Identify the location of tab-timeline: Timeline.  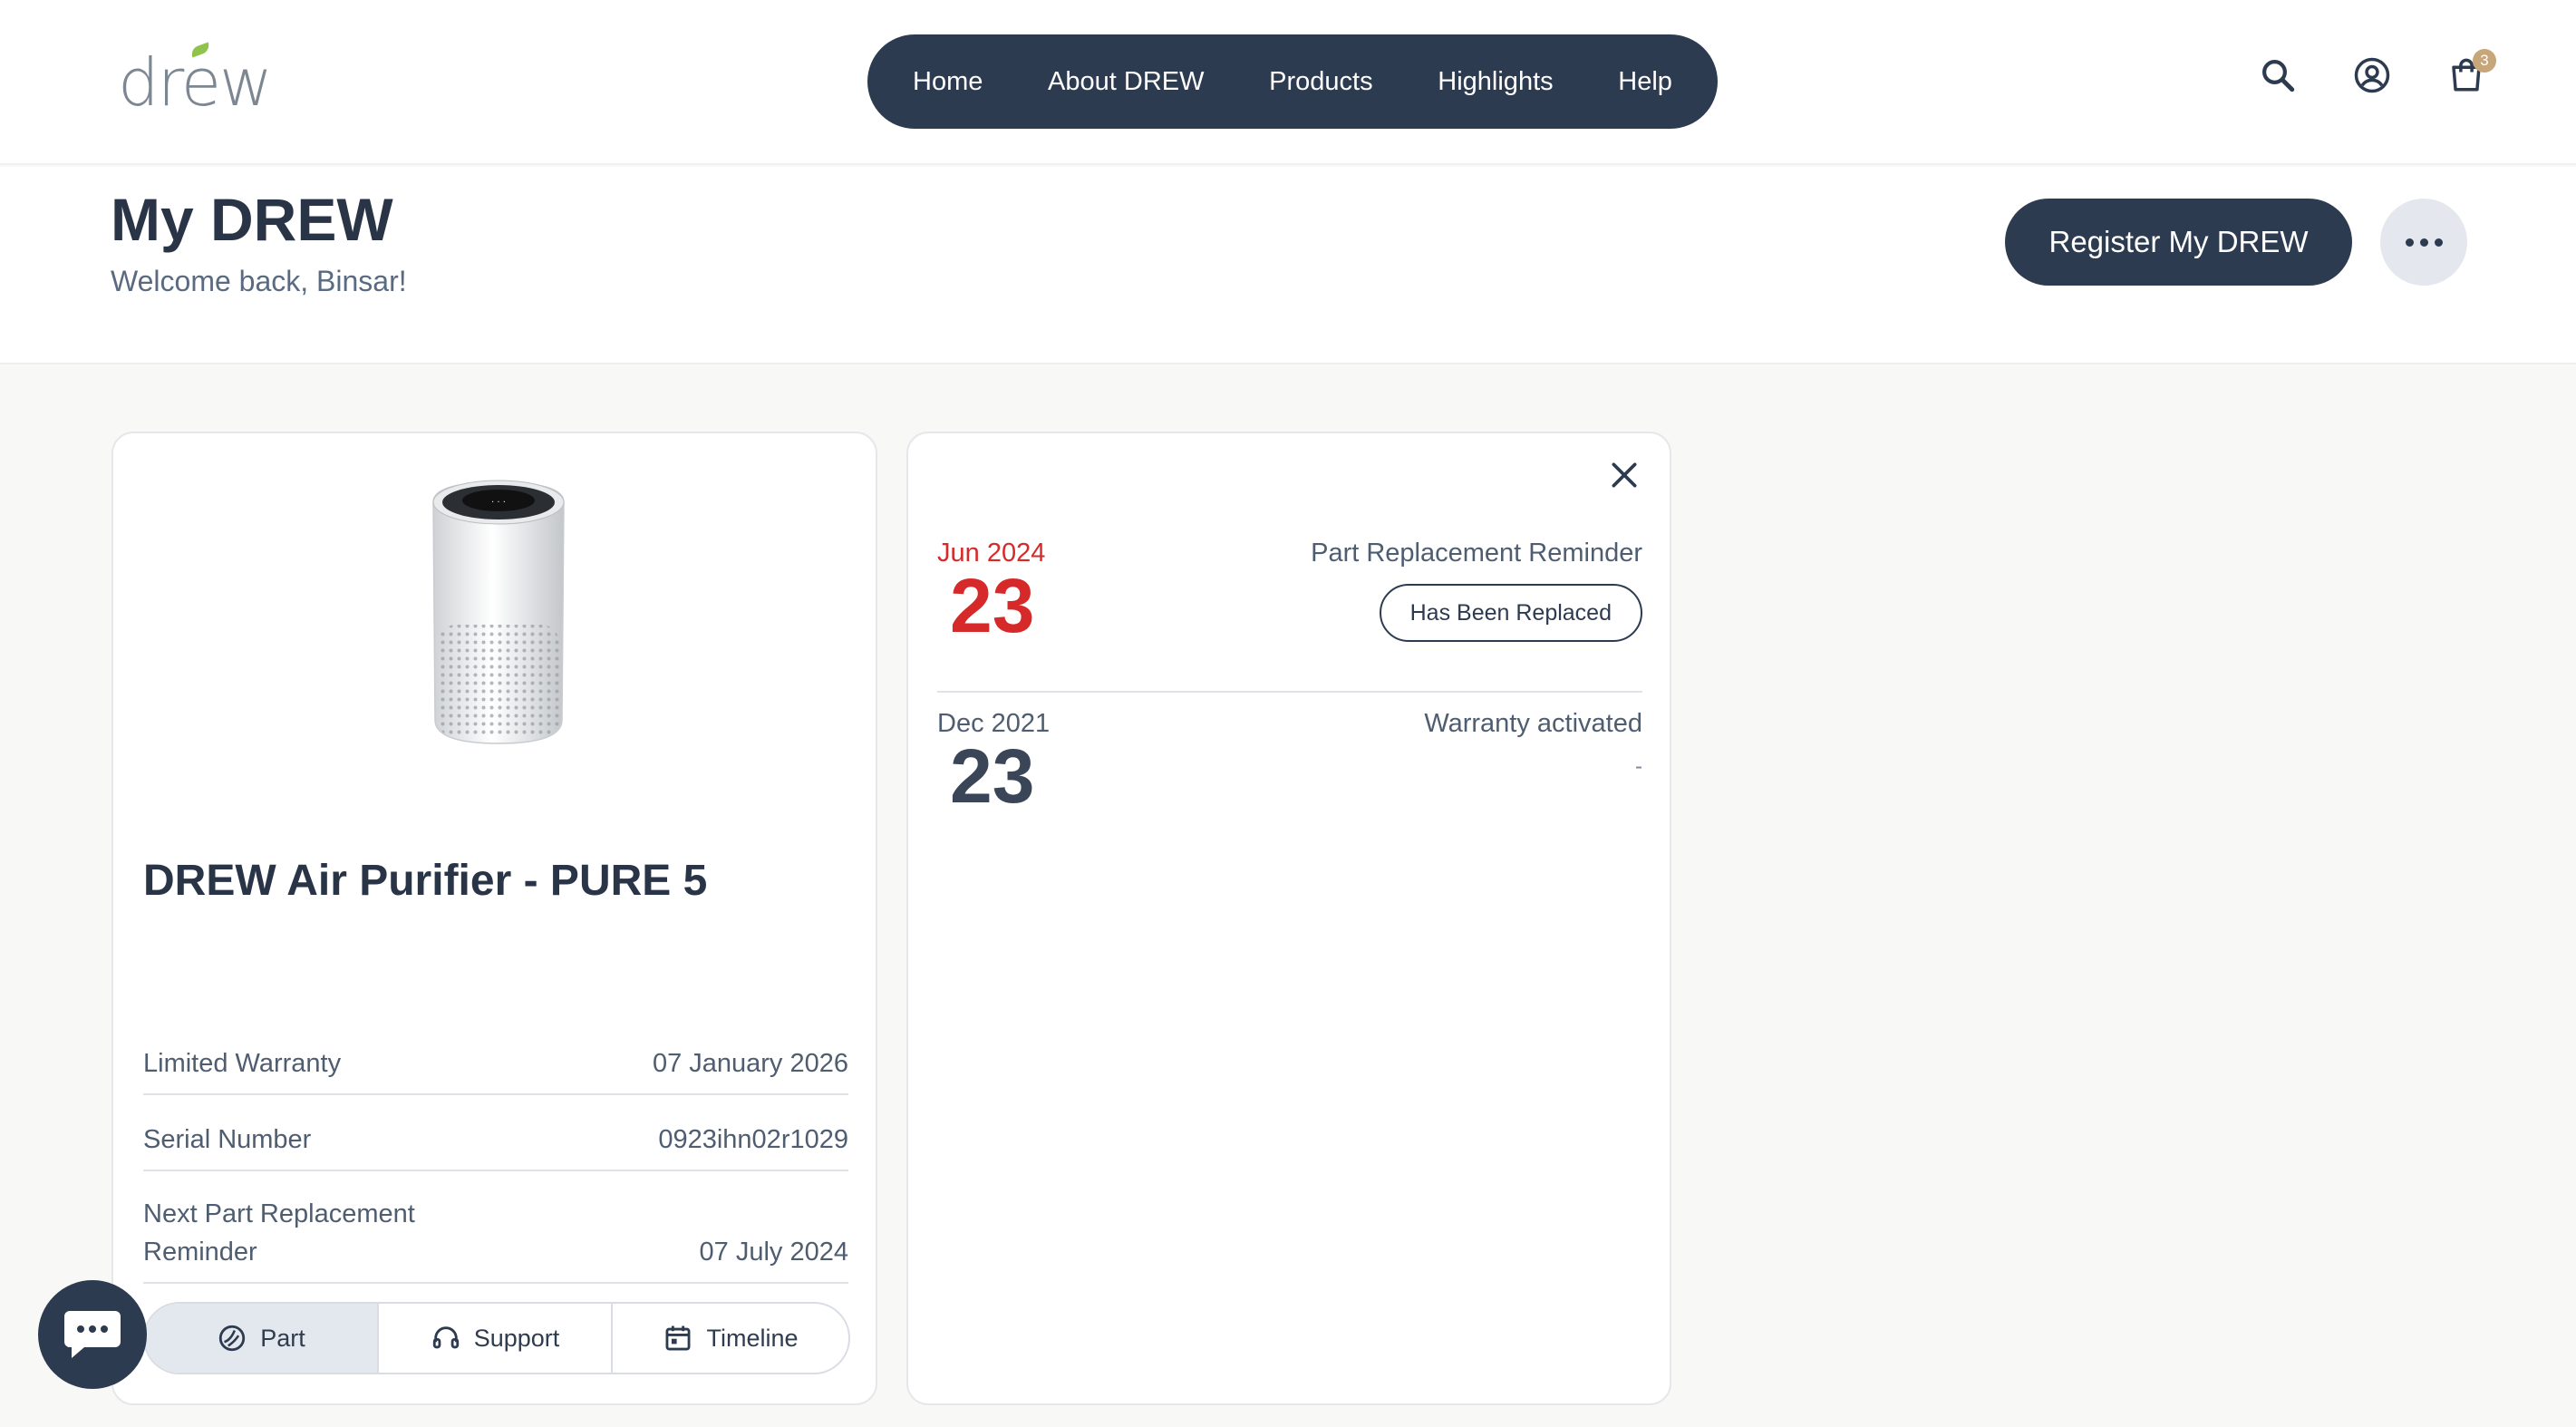
(729, 1338).